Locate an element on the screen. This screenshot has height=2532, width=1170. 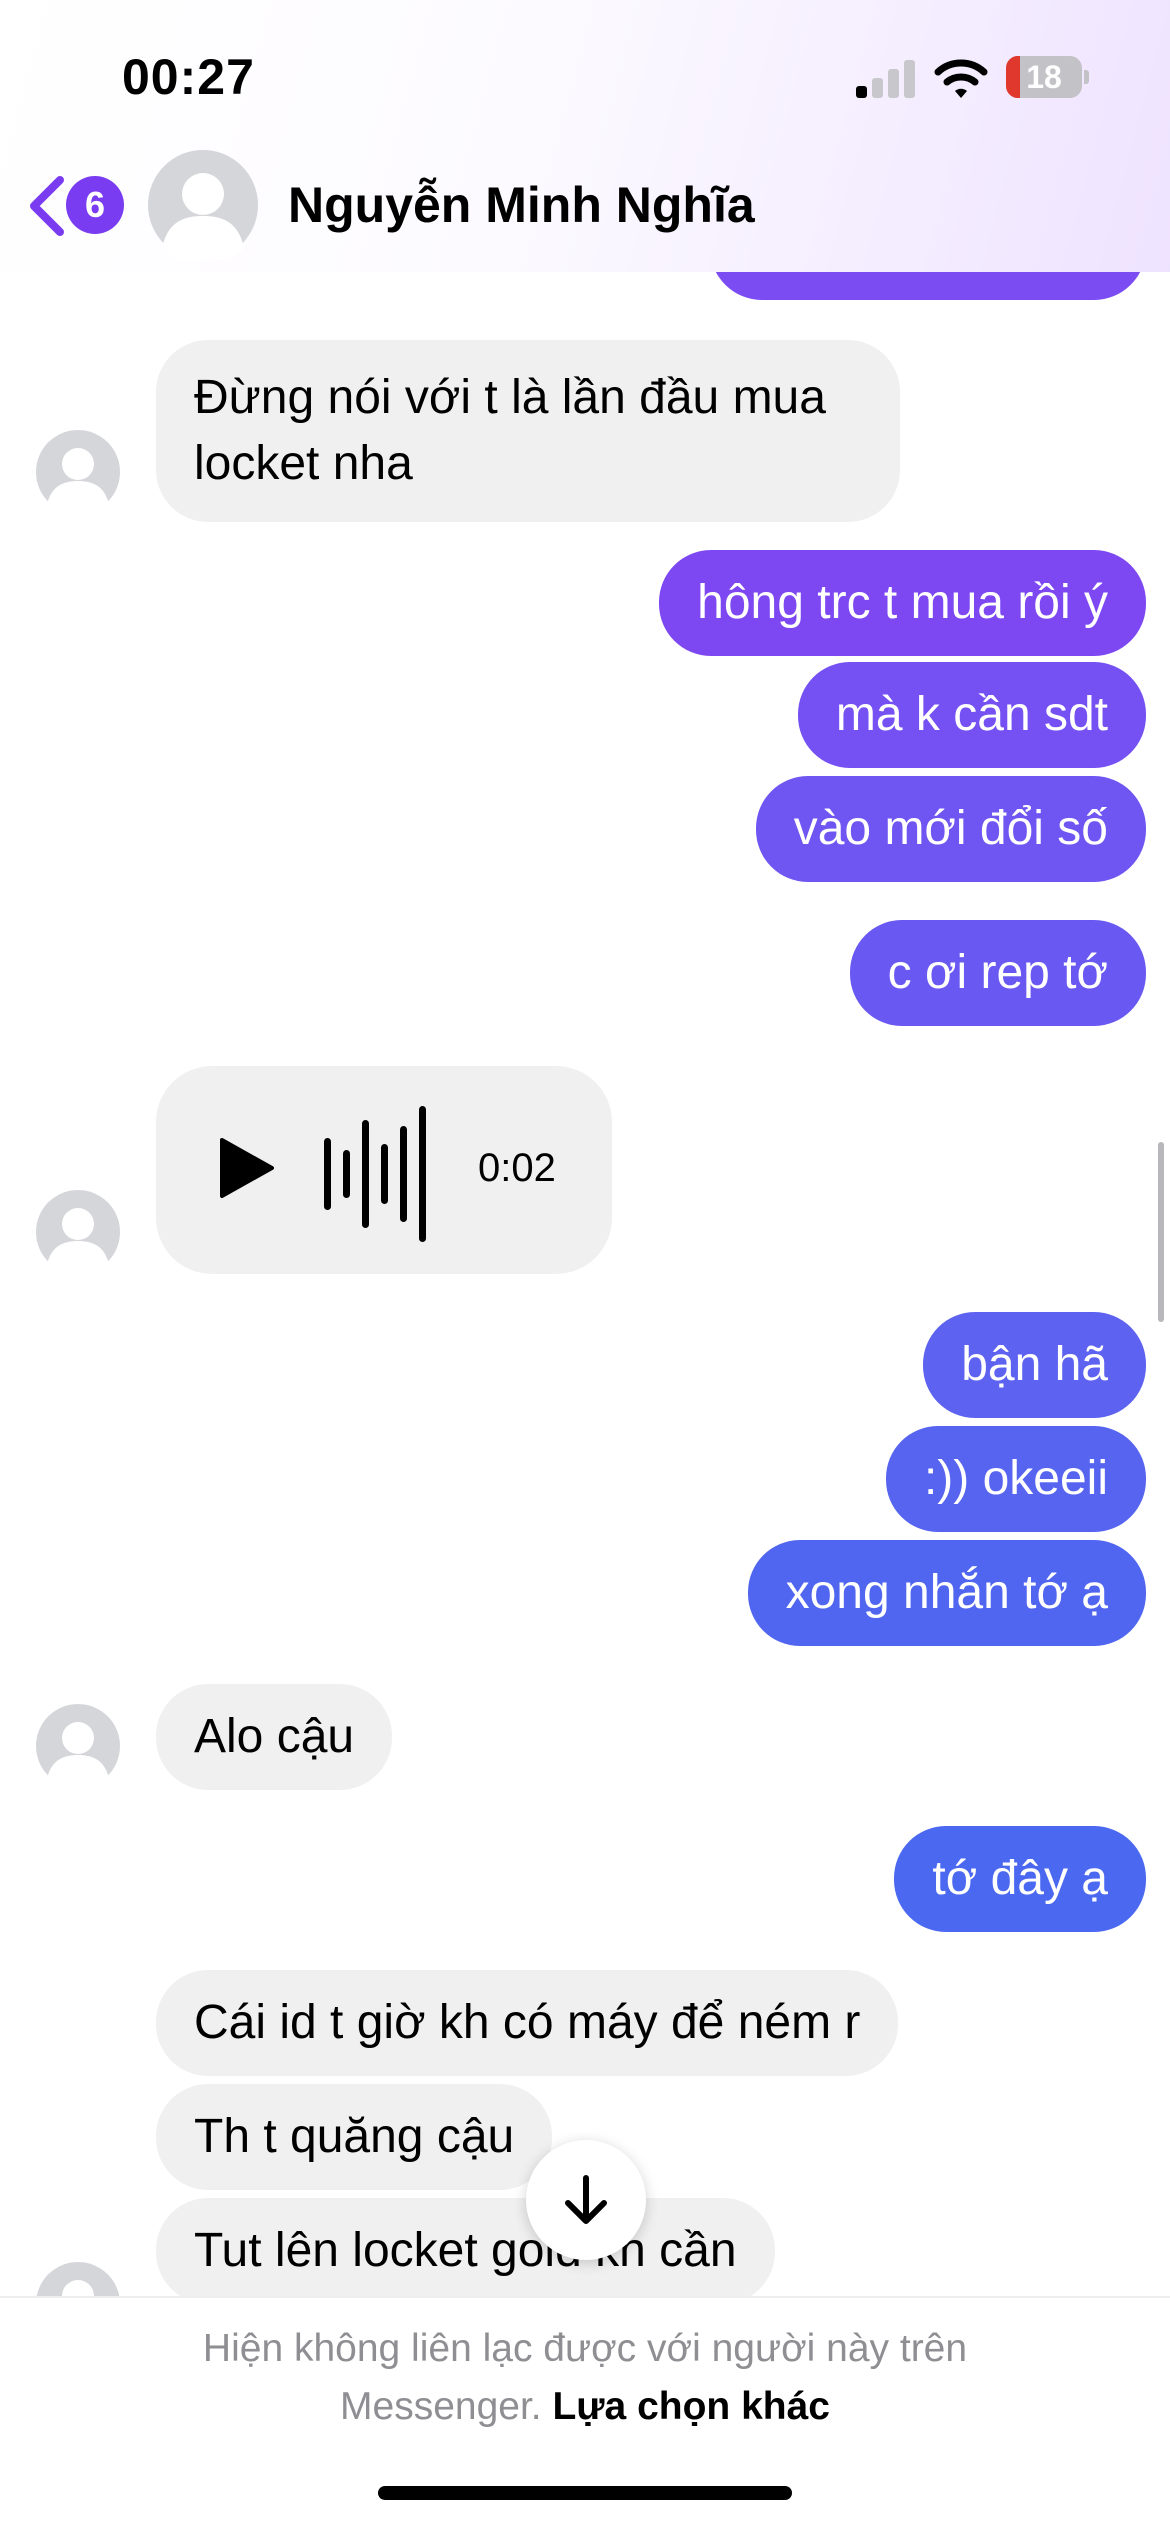
contact-name: Nguyễn Minh Nghĩa is located at coordinates (521, 205).